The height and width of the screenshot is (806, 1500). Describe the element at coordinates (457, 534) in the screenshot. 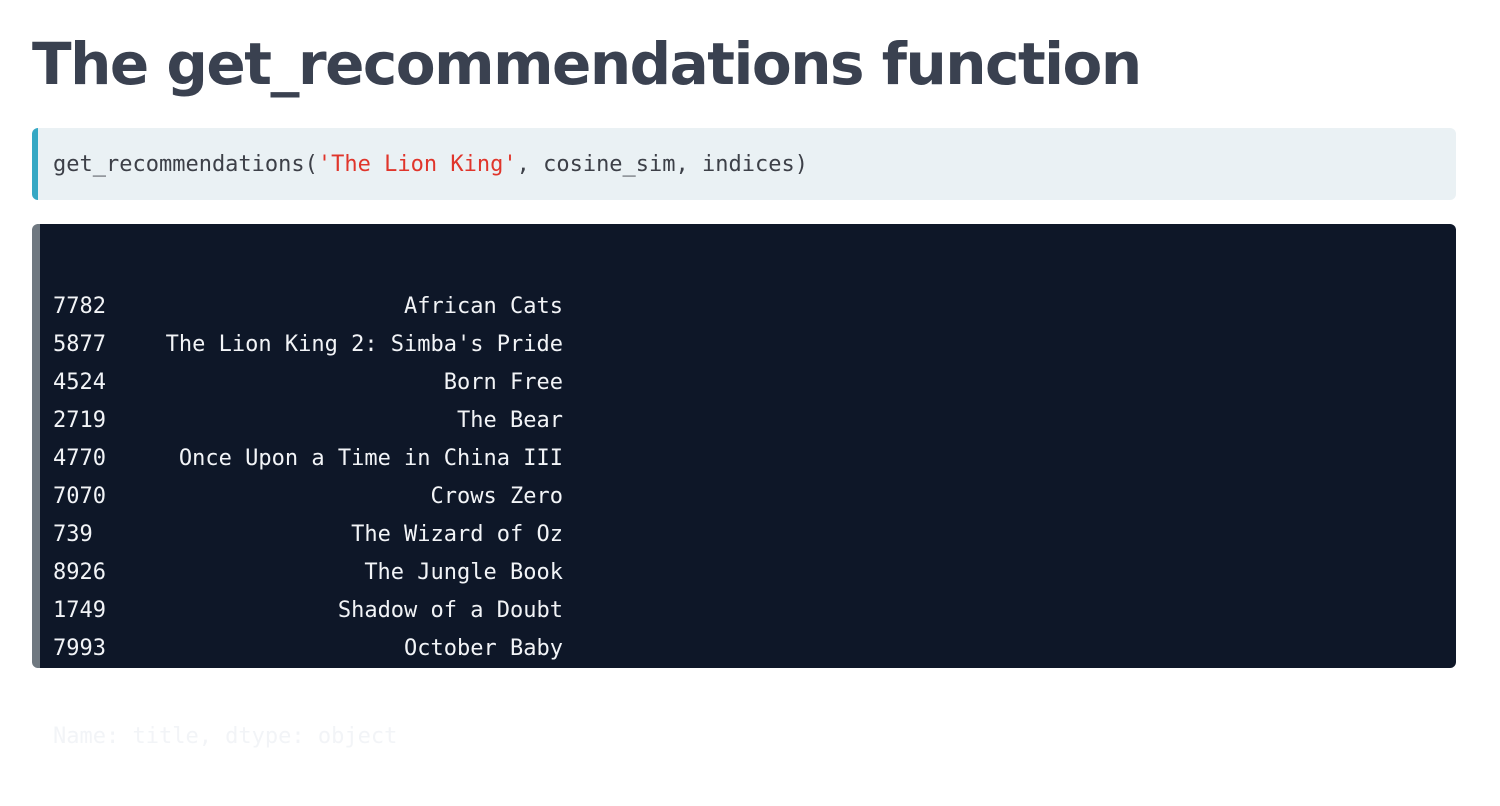

I see `output-row-title: The Wizard of Oz` at that location.